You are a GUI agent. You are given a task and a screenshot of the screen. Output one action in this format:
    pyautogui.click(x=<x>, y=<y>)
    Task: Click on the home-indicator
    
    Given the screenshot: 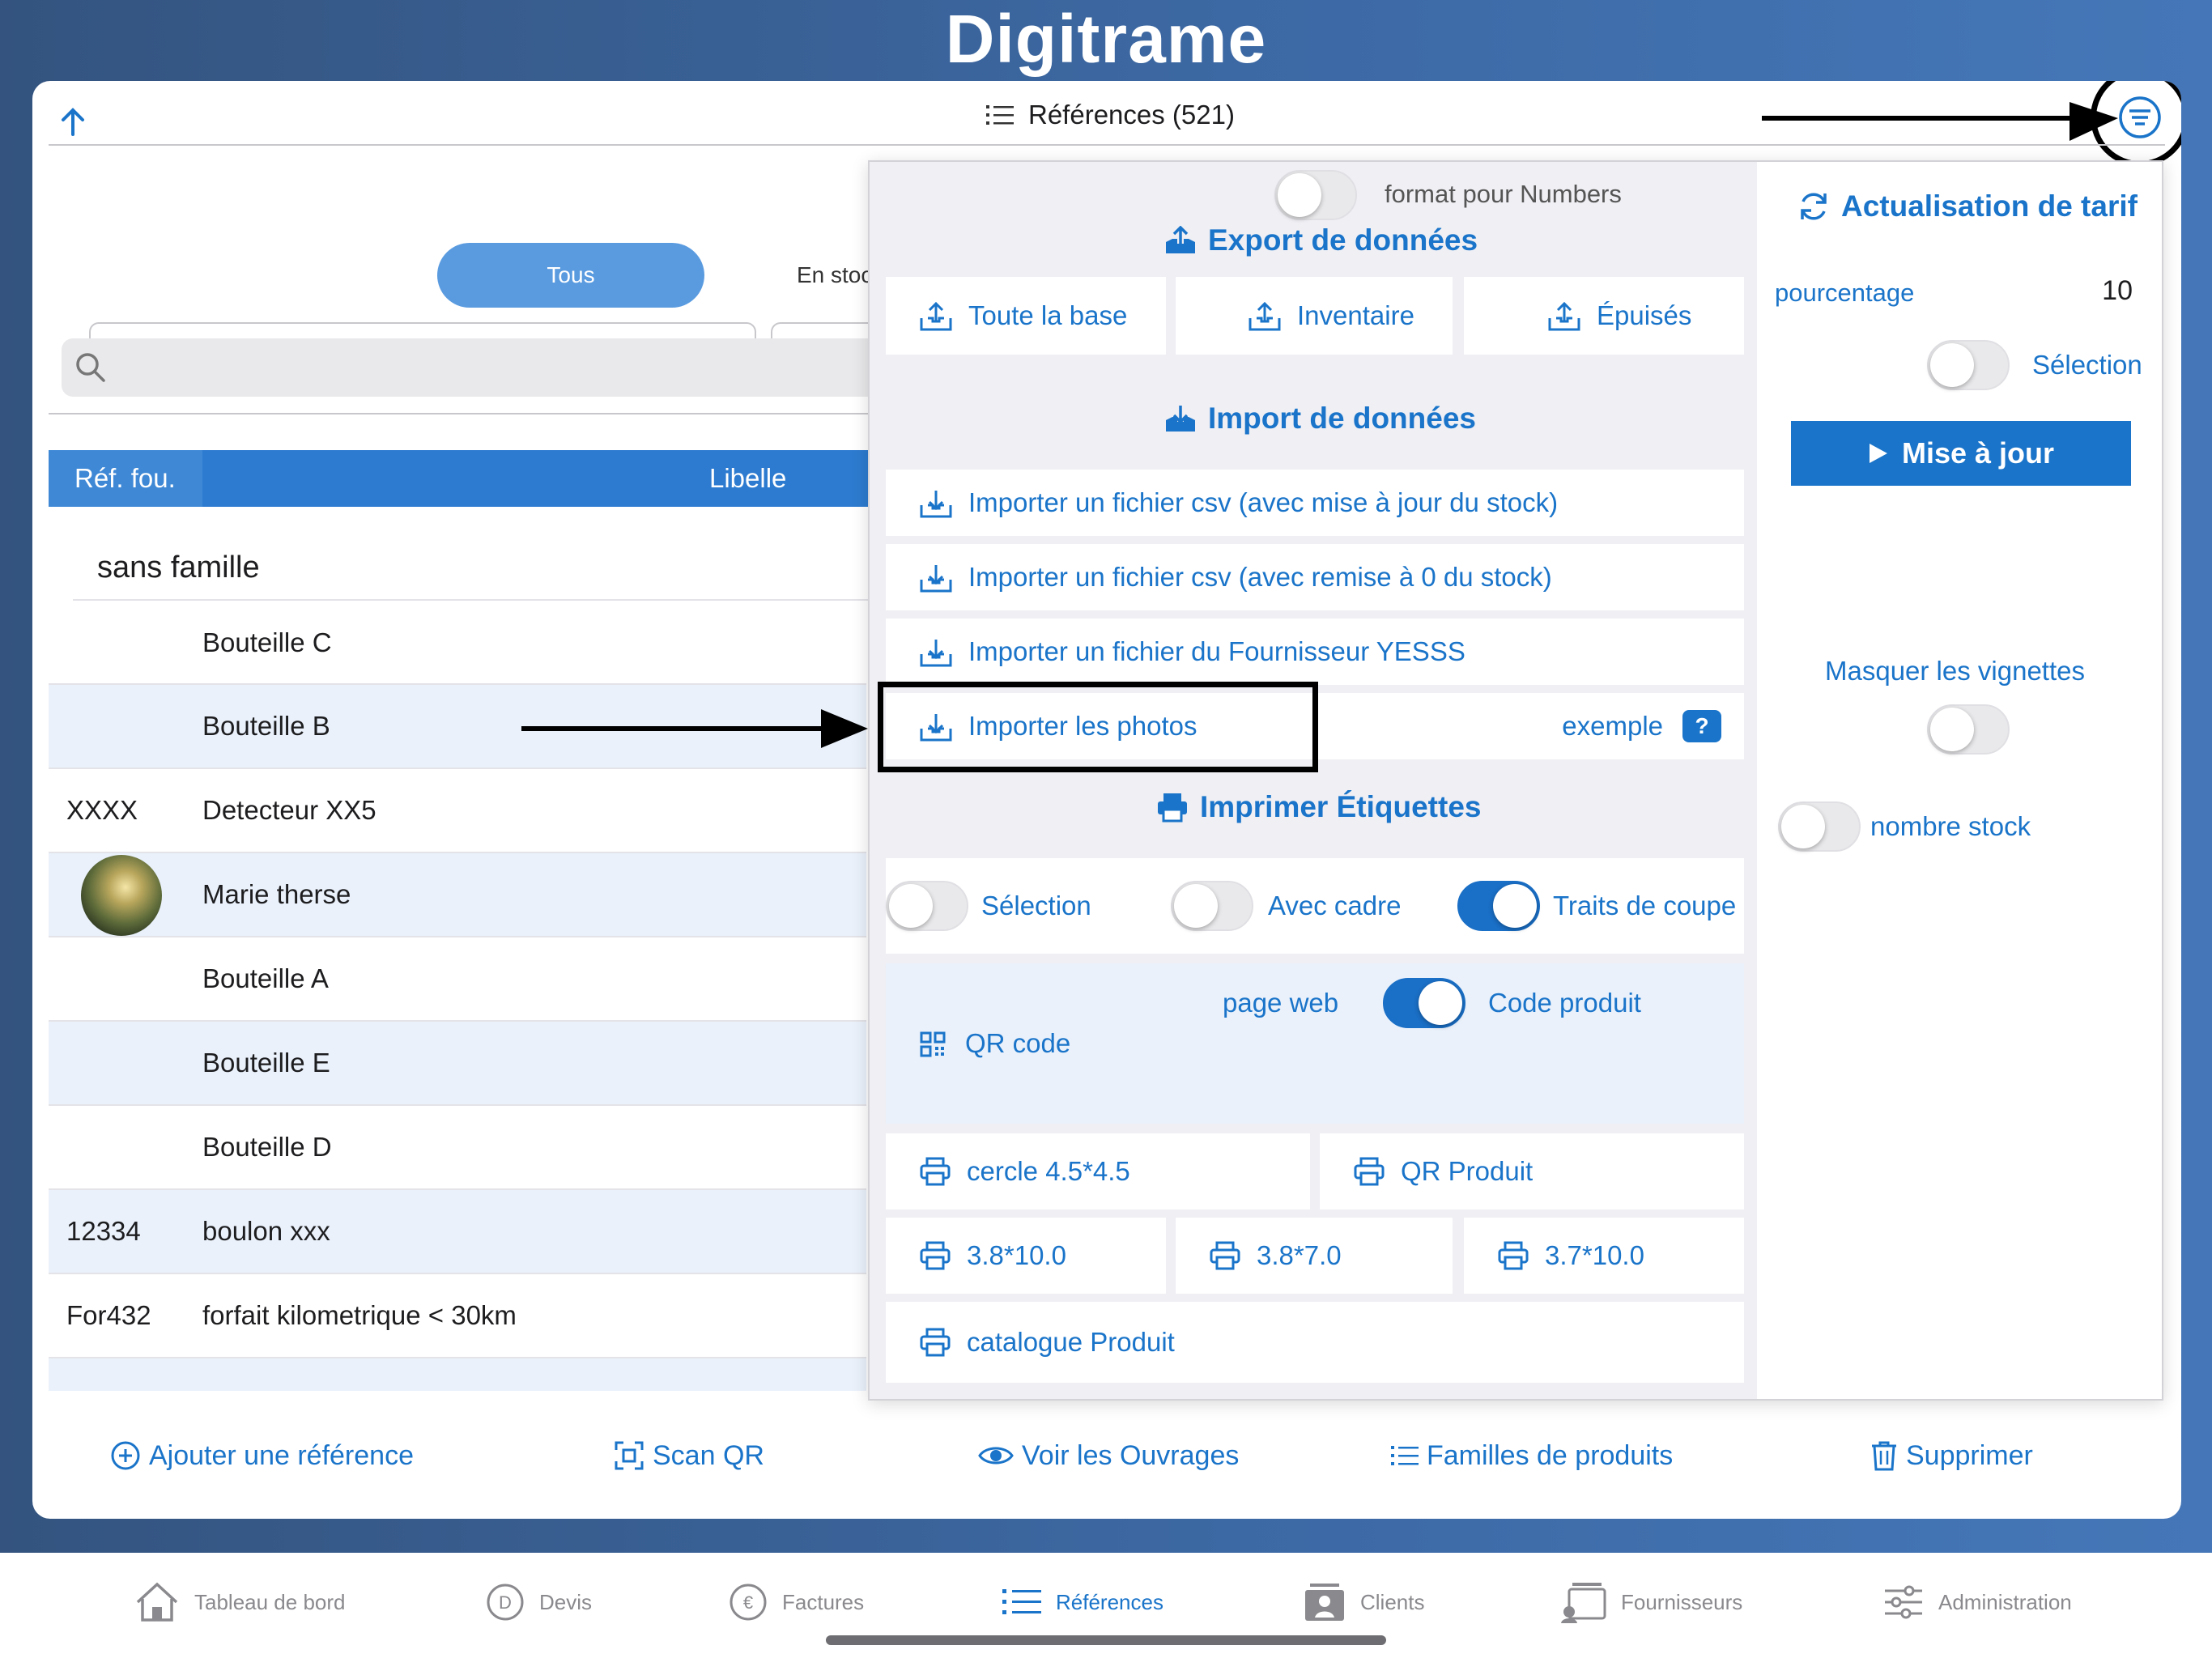 What is the action you would take?
    pyautogui.click(x=1106, y=1640)
    